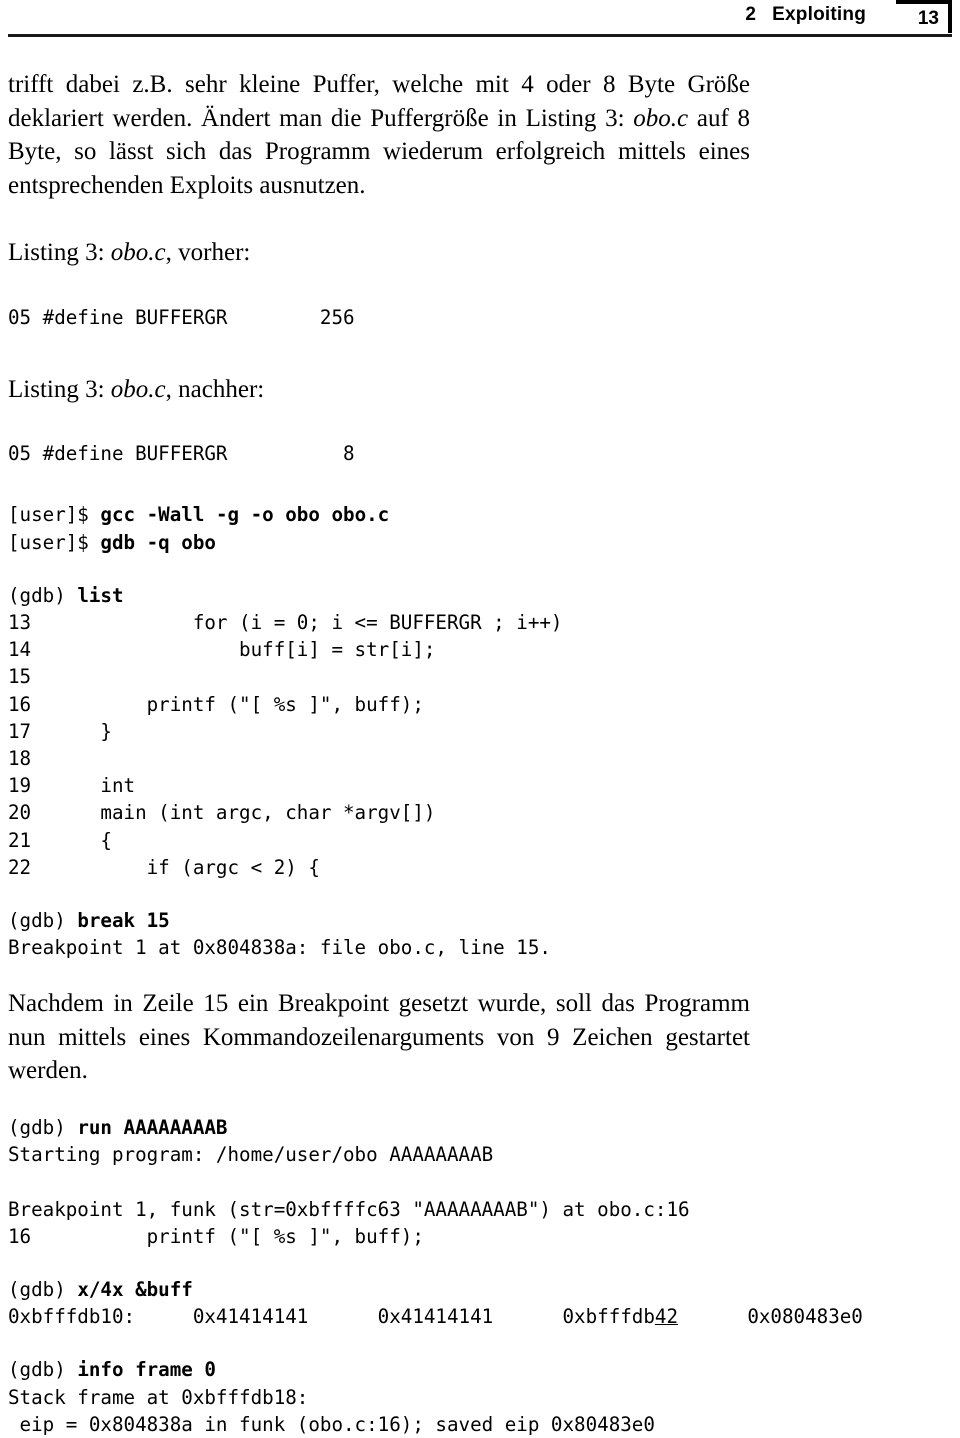  I want to click on source-line: 21 {, so click(60, 840).